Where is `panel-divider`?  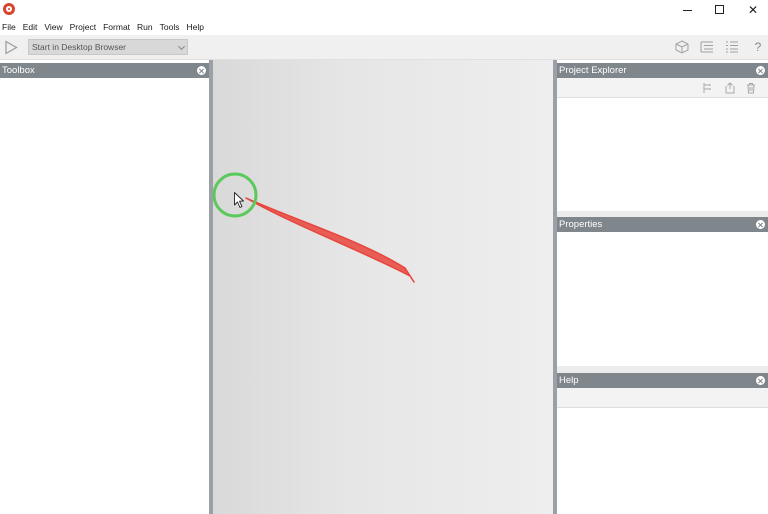 panel-divider is located at coordinates (662, 369).